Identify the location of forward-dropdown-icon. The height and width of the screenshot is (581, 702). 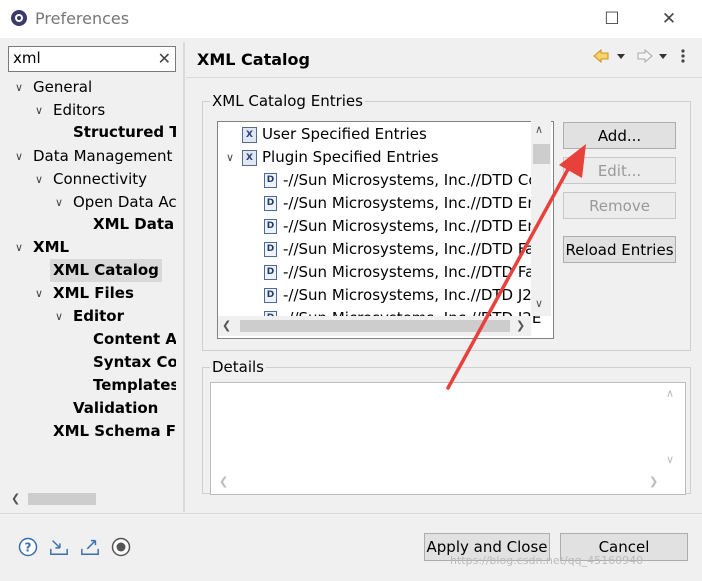
(663, 56).